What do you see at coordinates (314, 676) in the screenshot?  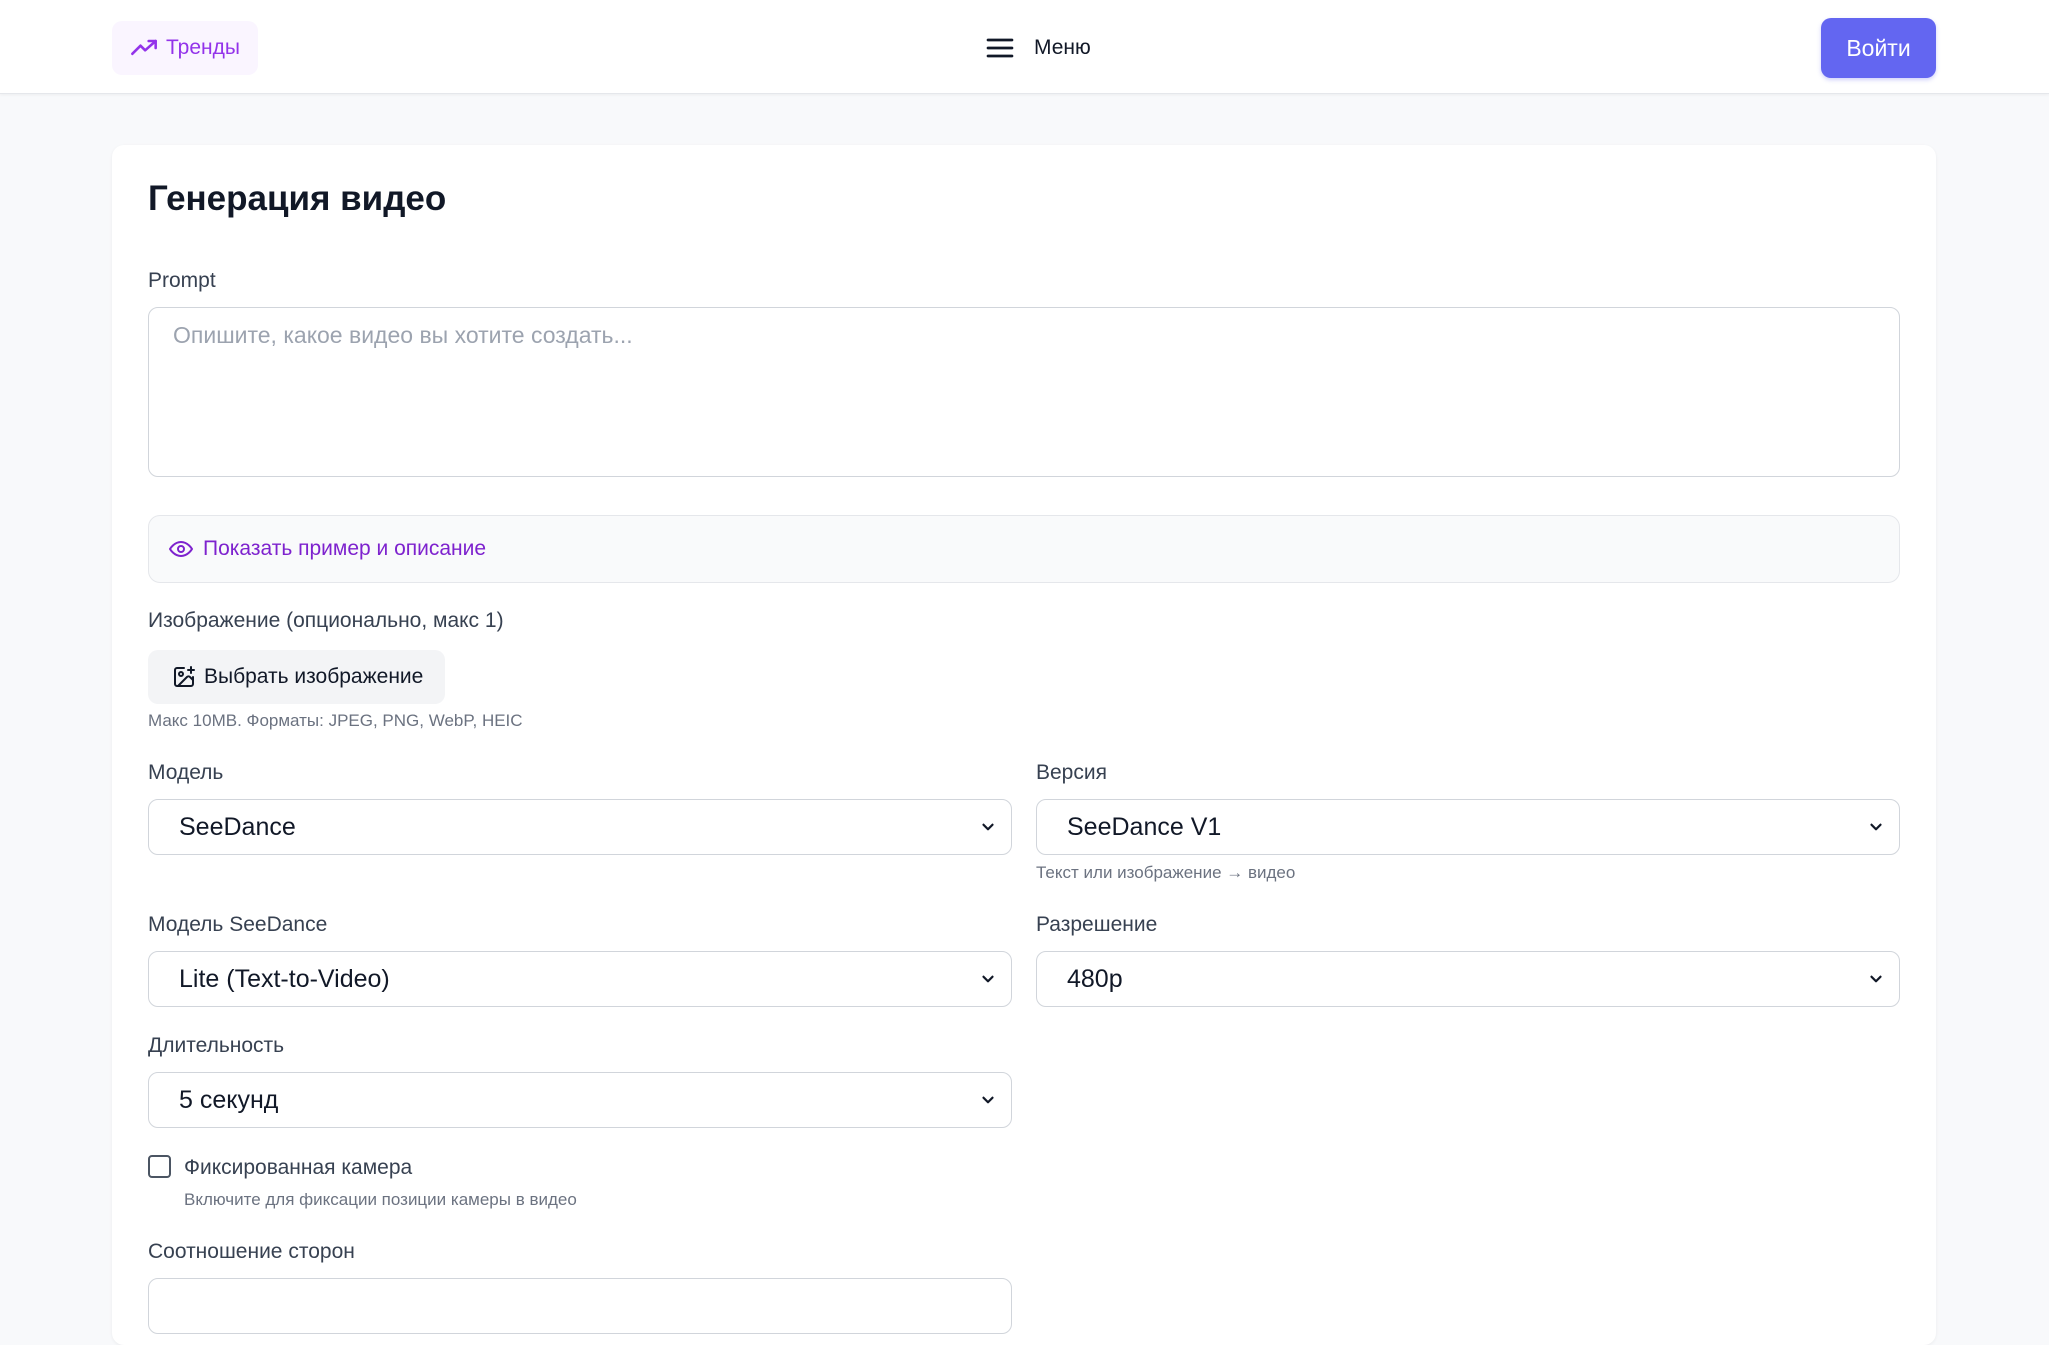 I see `pick-image-label: Выбрать изображение` at bounding box center [314, 676].